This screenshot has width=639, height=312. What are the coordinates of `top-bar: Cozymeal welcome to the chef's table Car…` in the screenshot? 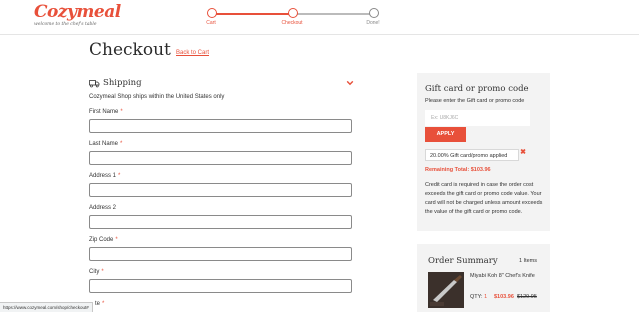 It's located at (319, 17).